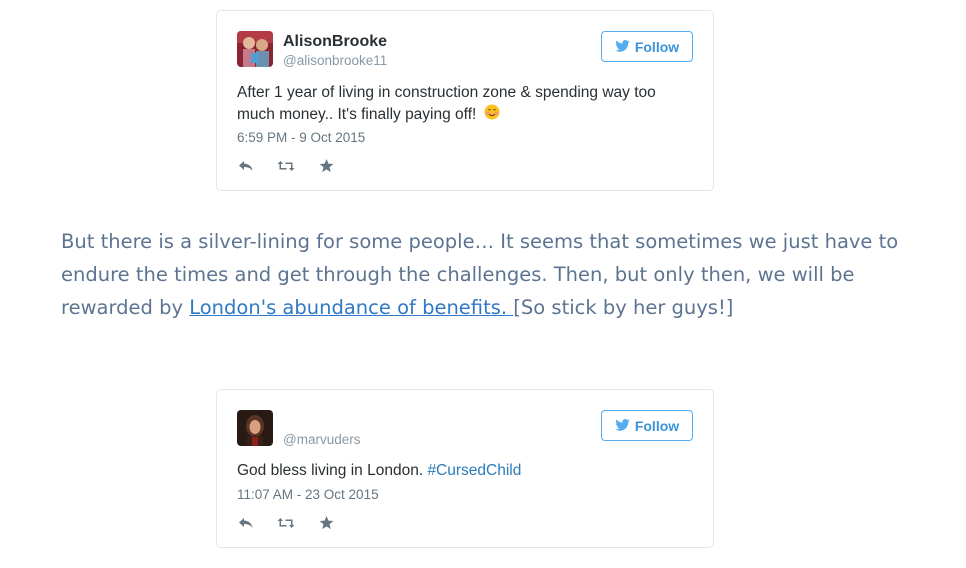  Describe the element at coordinates (474, 470) in the screenshot. I see `hashtag-link: #CursedChild` at that location.